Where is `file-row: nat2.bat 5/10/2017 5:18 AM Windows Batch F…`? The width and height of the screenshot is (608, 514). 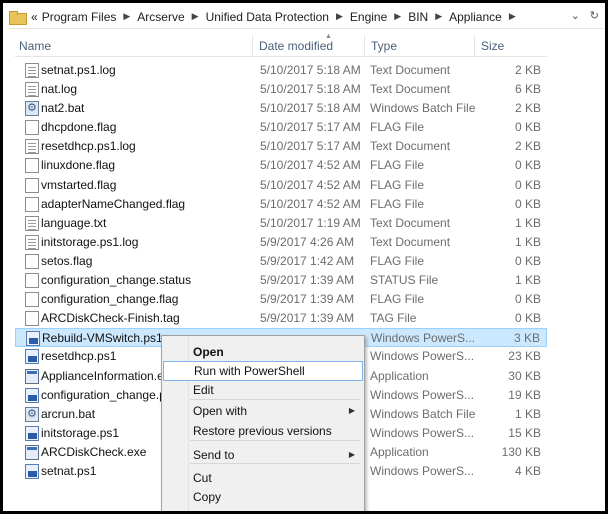 file-row: nat2.bat 5/10/2017 5:18 AM Windows Batch F… is located at coordinates (281, 108).